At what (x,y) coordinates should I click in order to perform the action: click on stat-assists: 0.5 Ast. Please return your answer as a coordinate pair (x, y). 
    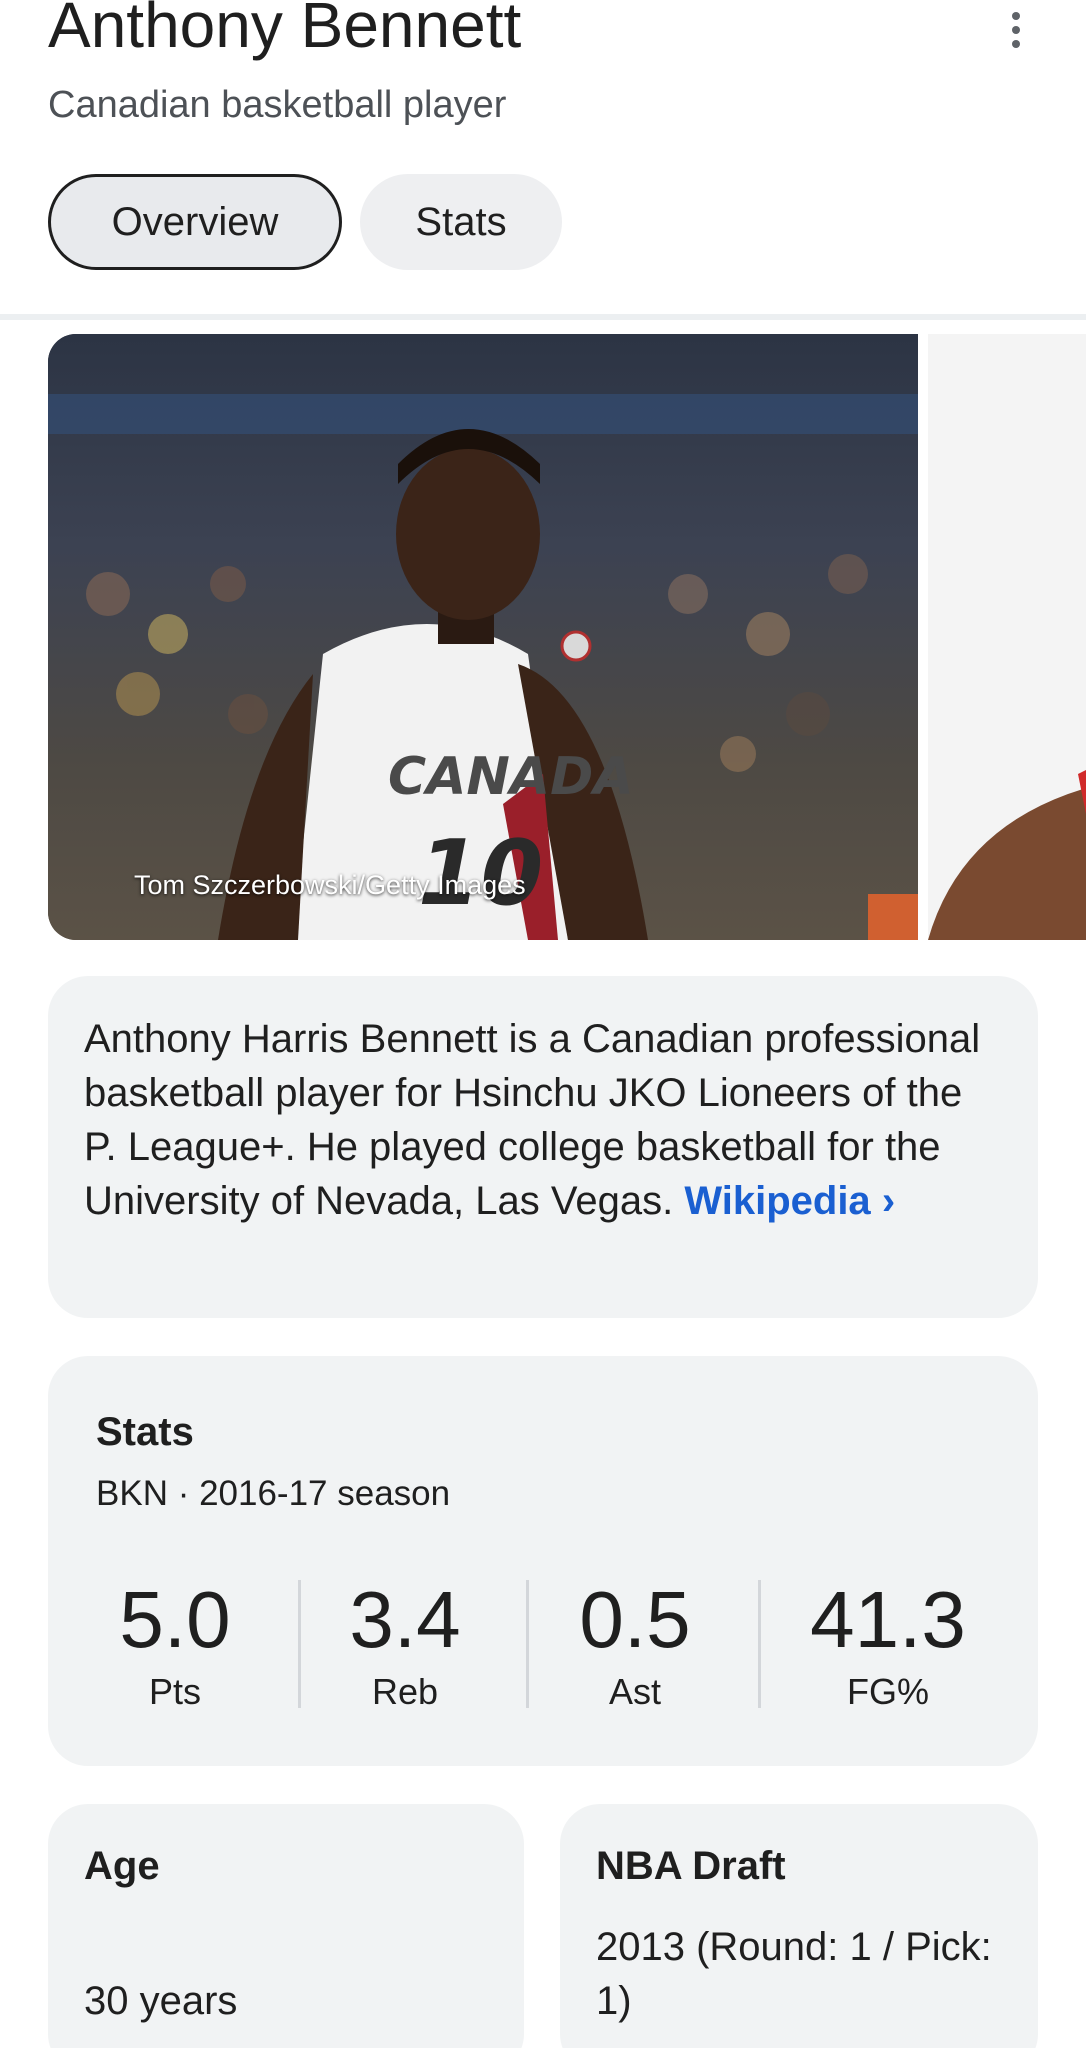
    Looking at the image, I should click on (635, 1644).